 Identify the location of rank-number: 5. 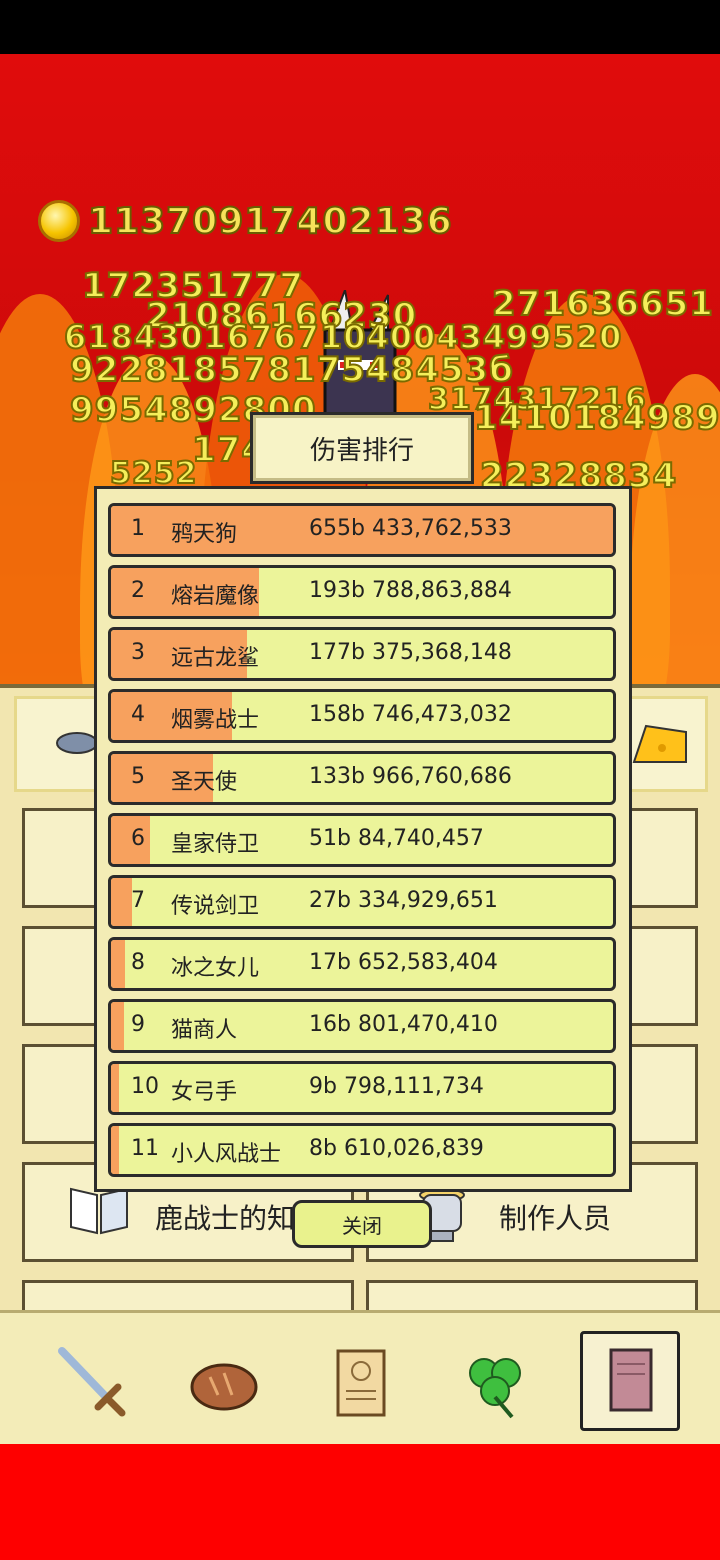
(138, 776).